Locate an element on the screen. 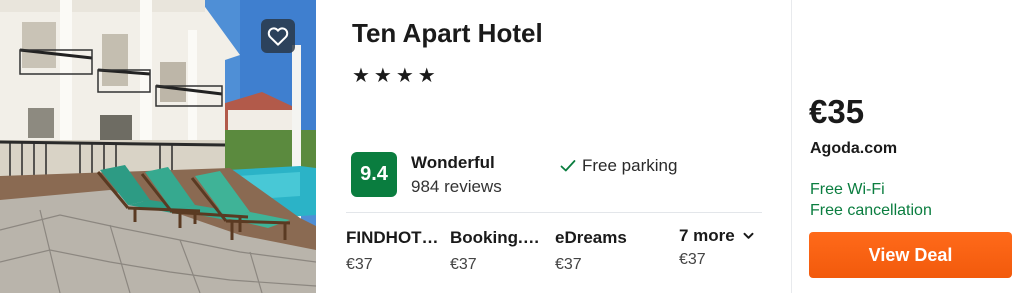  provider-offer-booking: Booking.… €37 is located at coordinates (500, 251).